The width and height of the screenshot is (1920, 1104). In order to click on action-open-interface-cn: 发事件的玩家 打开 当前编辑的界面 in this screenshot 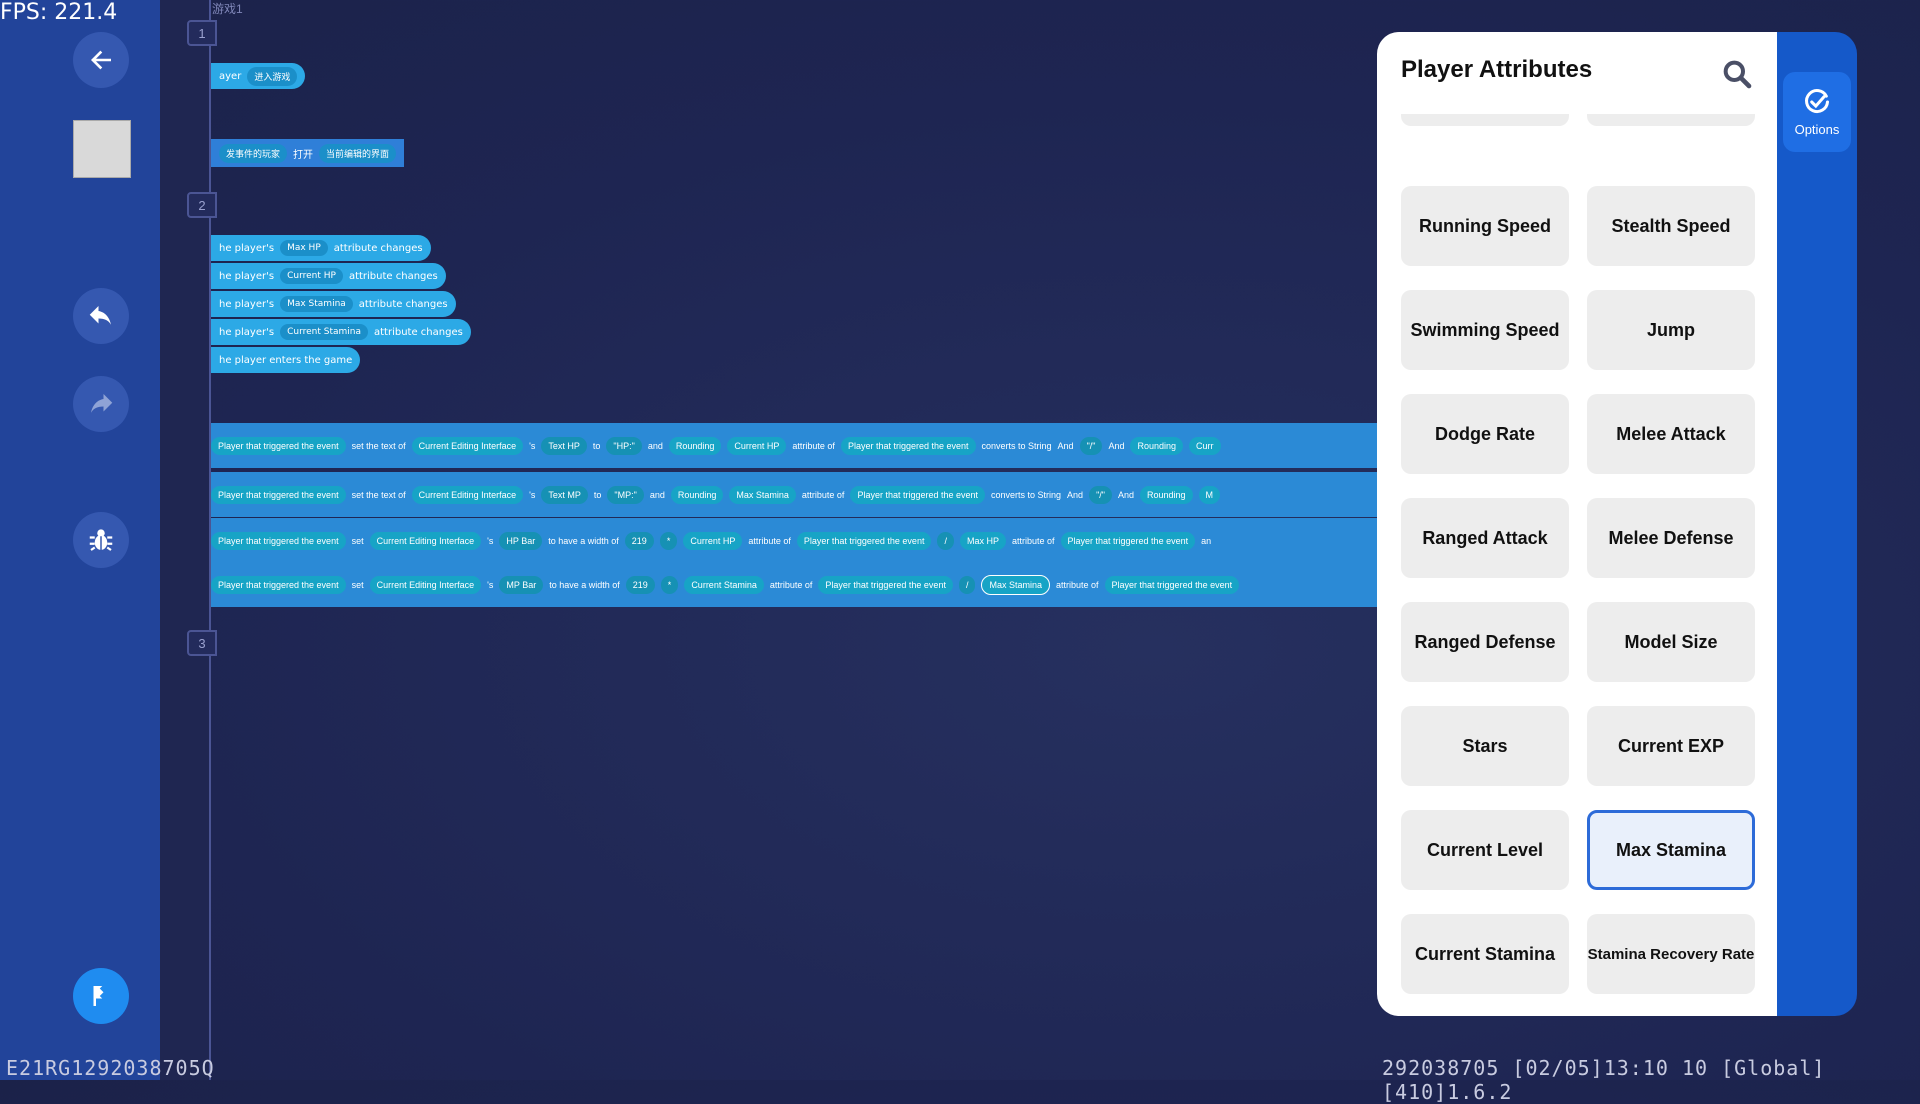, I will do `click(308, 153)`.